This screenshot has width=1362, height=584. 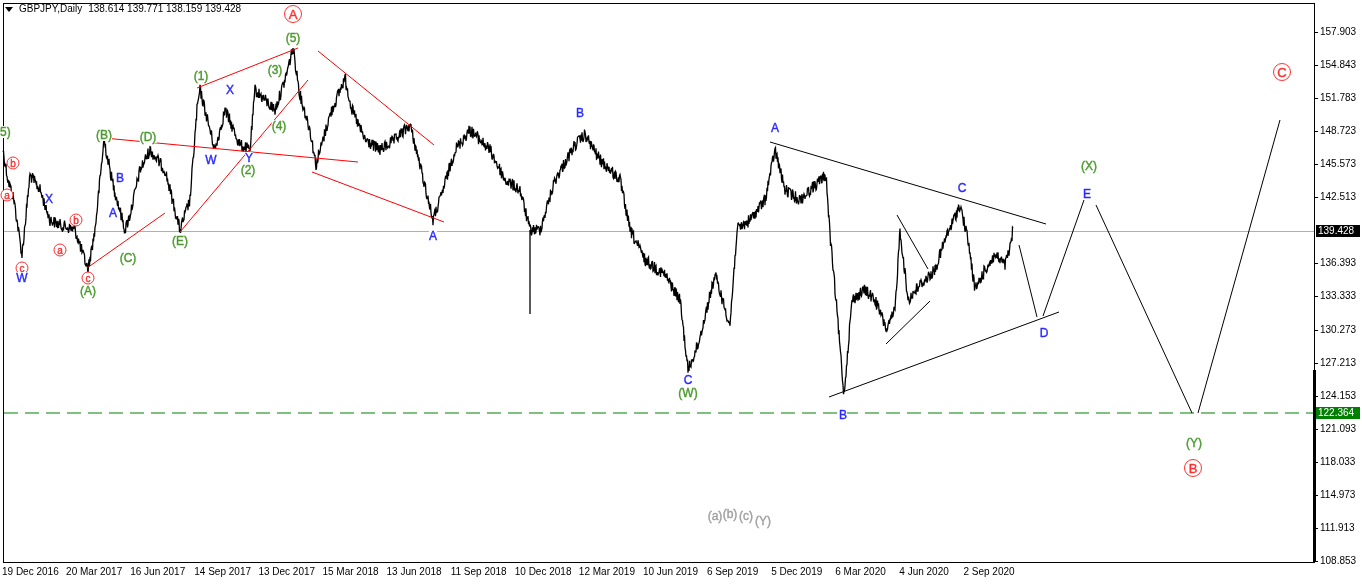 I want to click on price-tick-label: 136.393, so click(x=1338, y=263).